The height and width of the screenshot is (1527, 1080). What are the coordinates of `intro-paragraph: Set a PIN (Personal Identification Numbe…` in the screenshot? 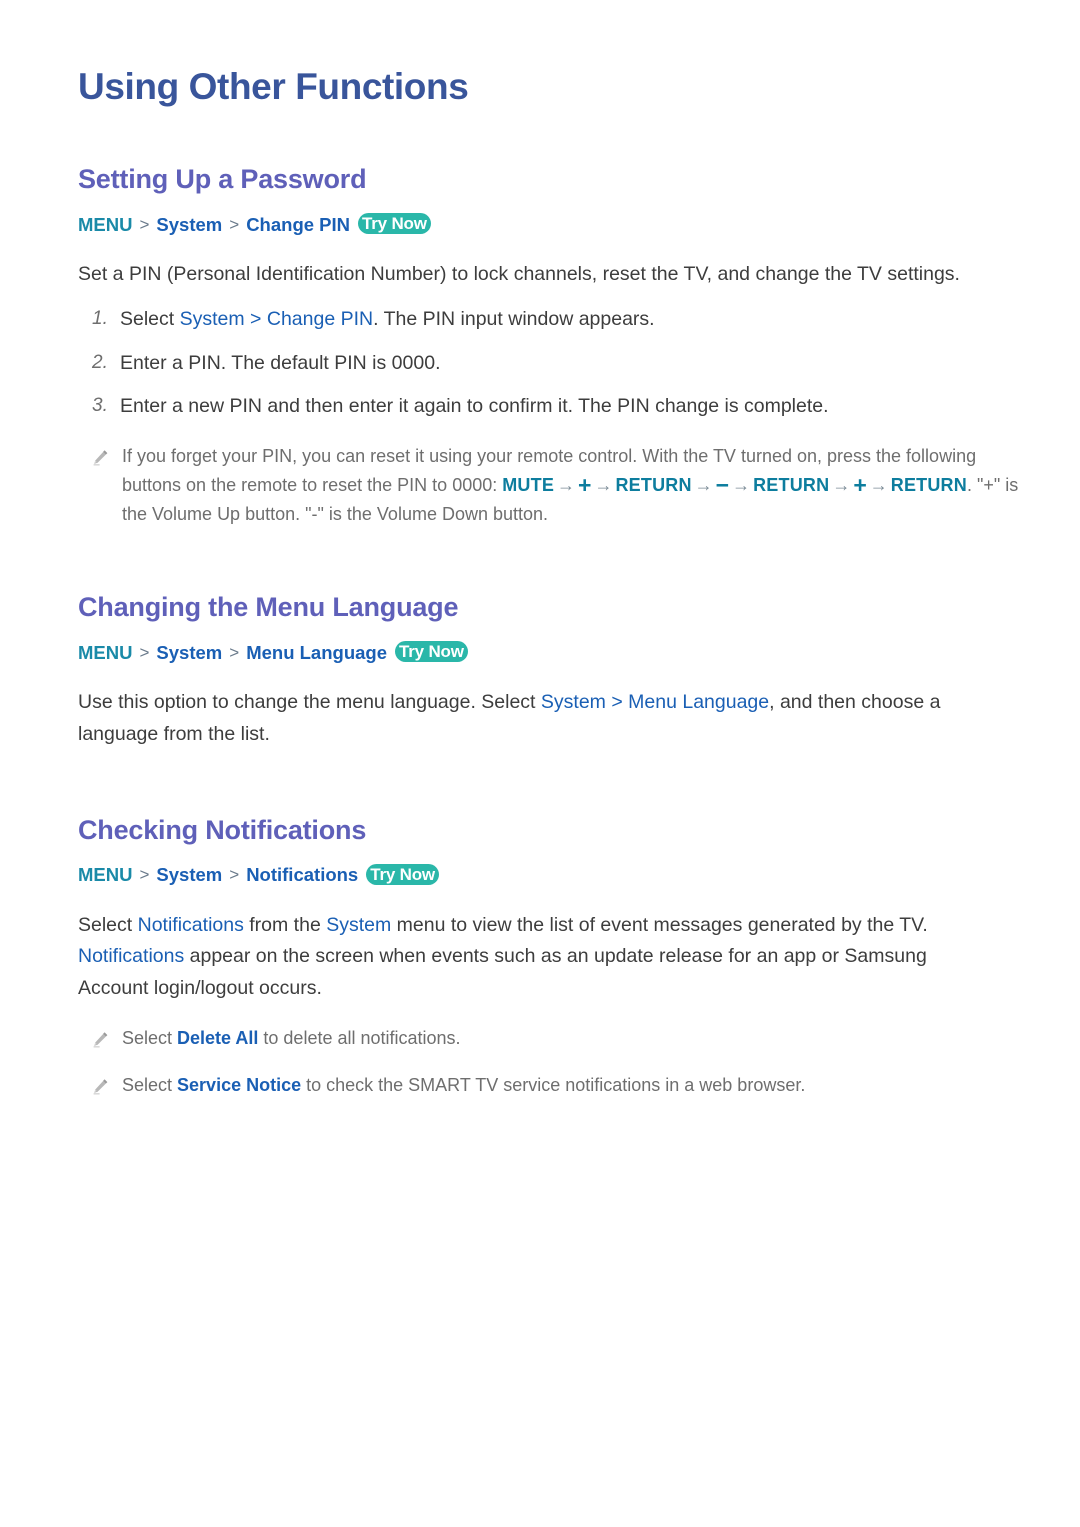 It's located at (519, 273).